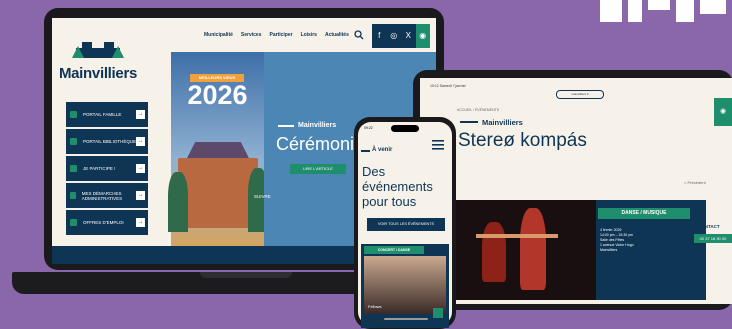  I want to click on all-events-button: VOIR TOUS LES ÉVÉNEMENTS, so click(406, 224).